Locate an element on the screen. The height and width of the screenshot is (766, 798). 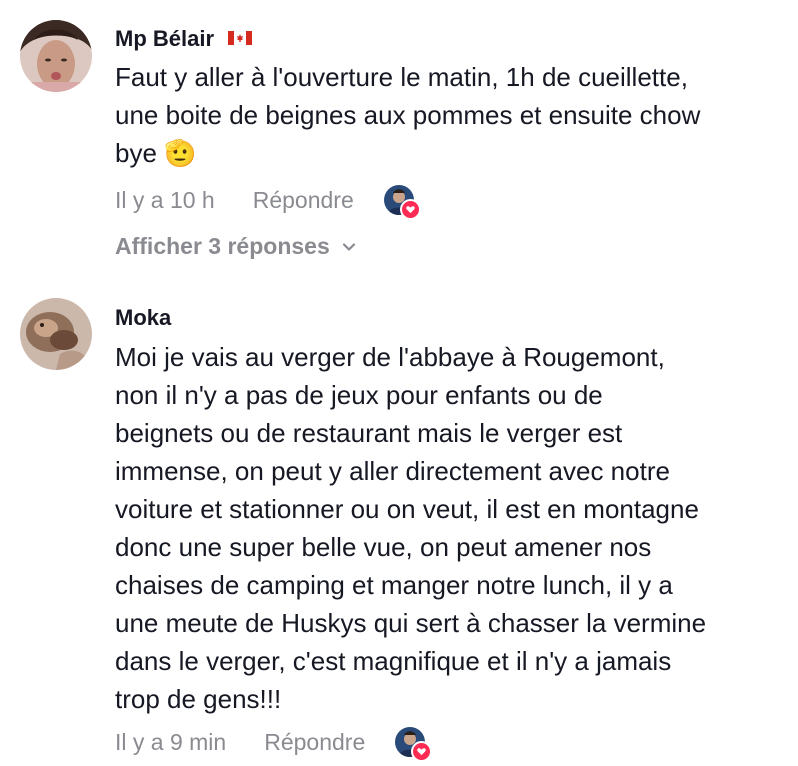
comment-timestamp: Il y a 10 h is located at coordinates (165, 199).